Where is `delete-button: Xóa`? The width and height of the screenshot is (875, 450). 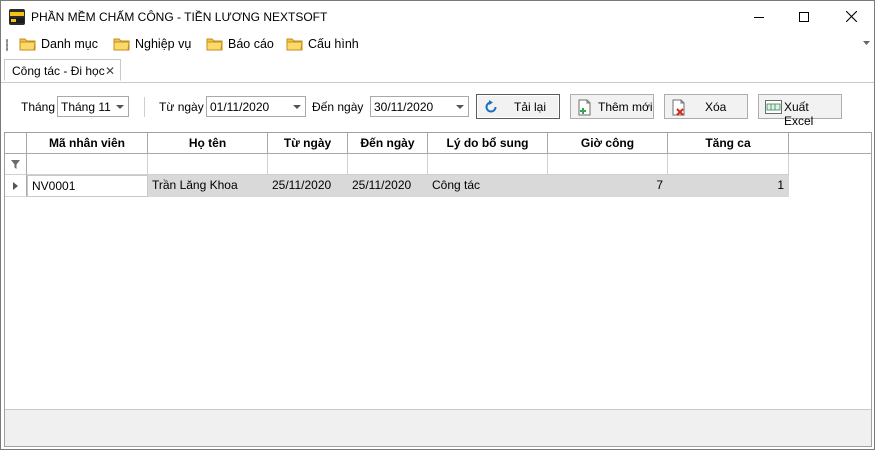 delete-button: Xóa is located at coordinates (706, 106).